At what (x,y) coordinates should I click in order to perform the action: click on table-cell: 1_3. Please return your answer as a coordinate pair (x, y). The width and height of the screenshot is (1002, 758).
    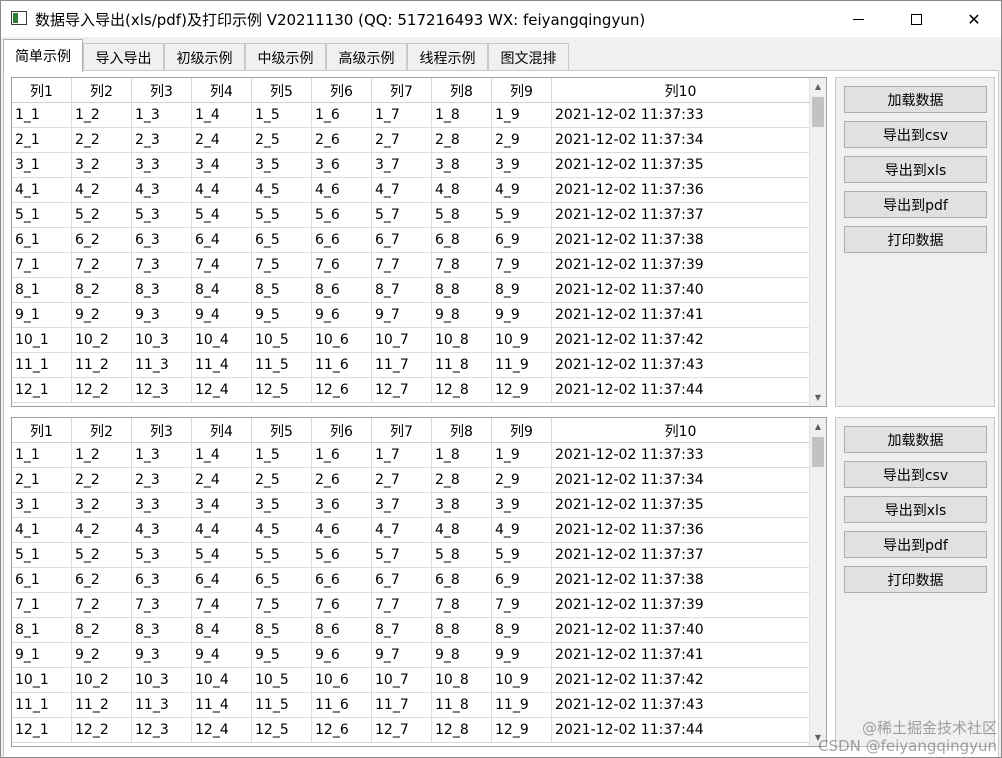
    Looking at the image, I should click on (162, 115).